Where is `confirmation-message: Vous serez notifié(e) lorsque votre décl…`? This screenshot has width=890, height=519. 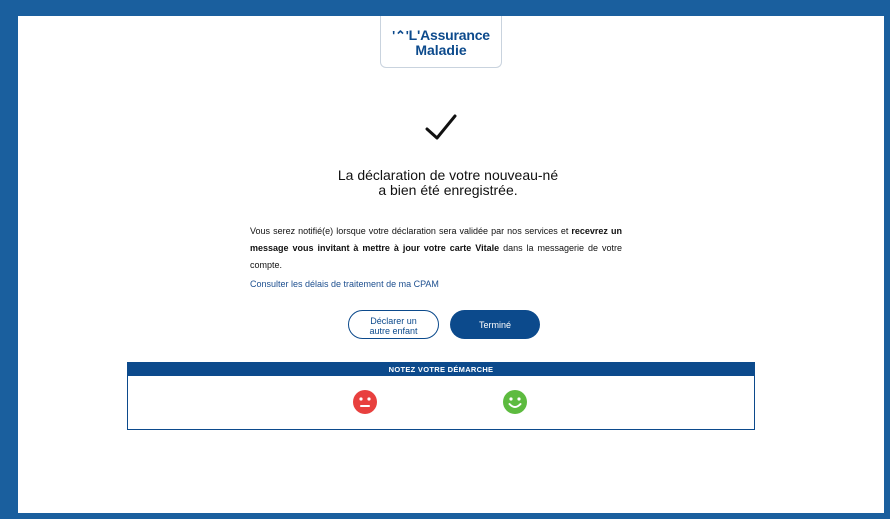
confirmation-message: Vous serez notifié(e) lorsque votre décl… is located at coordinates (436, 248).